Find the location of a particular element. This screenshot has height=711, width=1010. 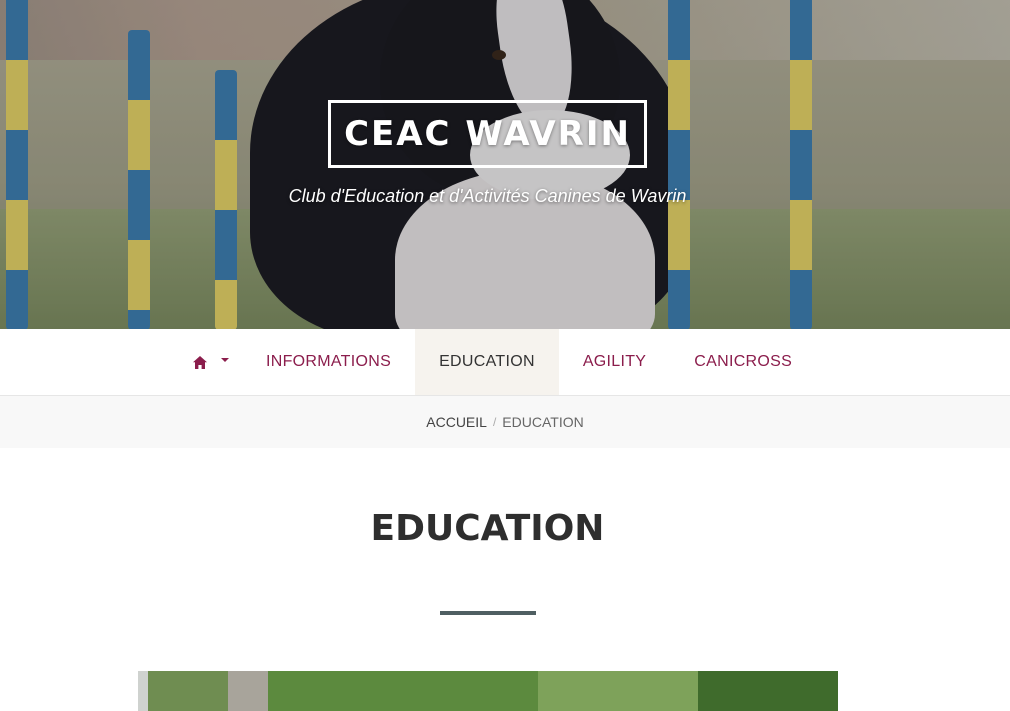

home-icon is located at coordinates (200, 362).